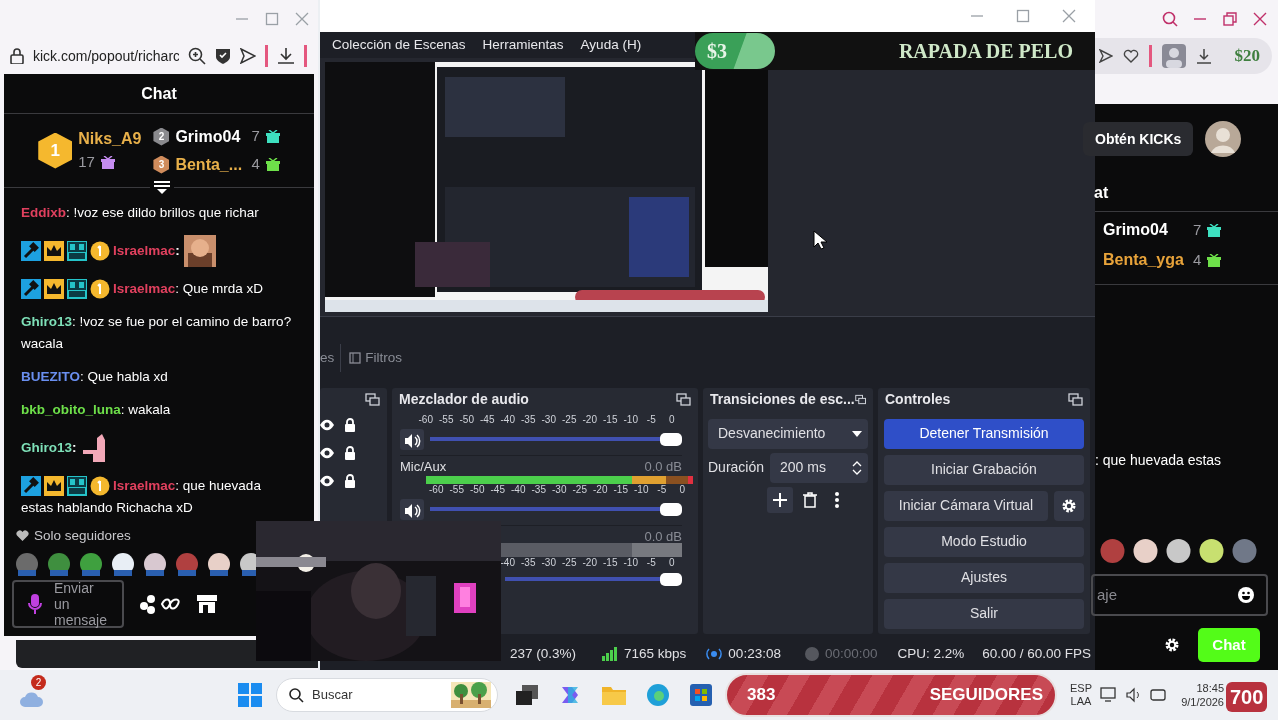  What do you see at coordinates (761, 695) in the screenshot?
I see `follower-count: 383` at bounding box center [761, 695].